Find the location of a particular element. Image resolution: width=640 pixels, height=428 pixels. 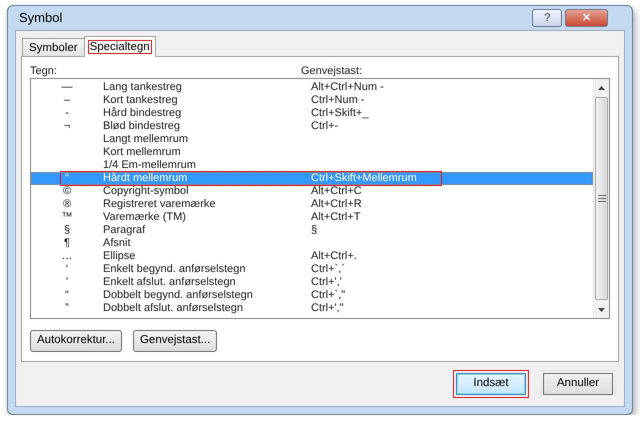

tab: Symboler is located at coordinates (53, 47).